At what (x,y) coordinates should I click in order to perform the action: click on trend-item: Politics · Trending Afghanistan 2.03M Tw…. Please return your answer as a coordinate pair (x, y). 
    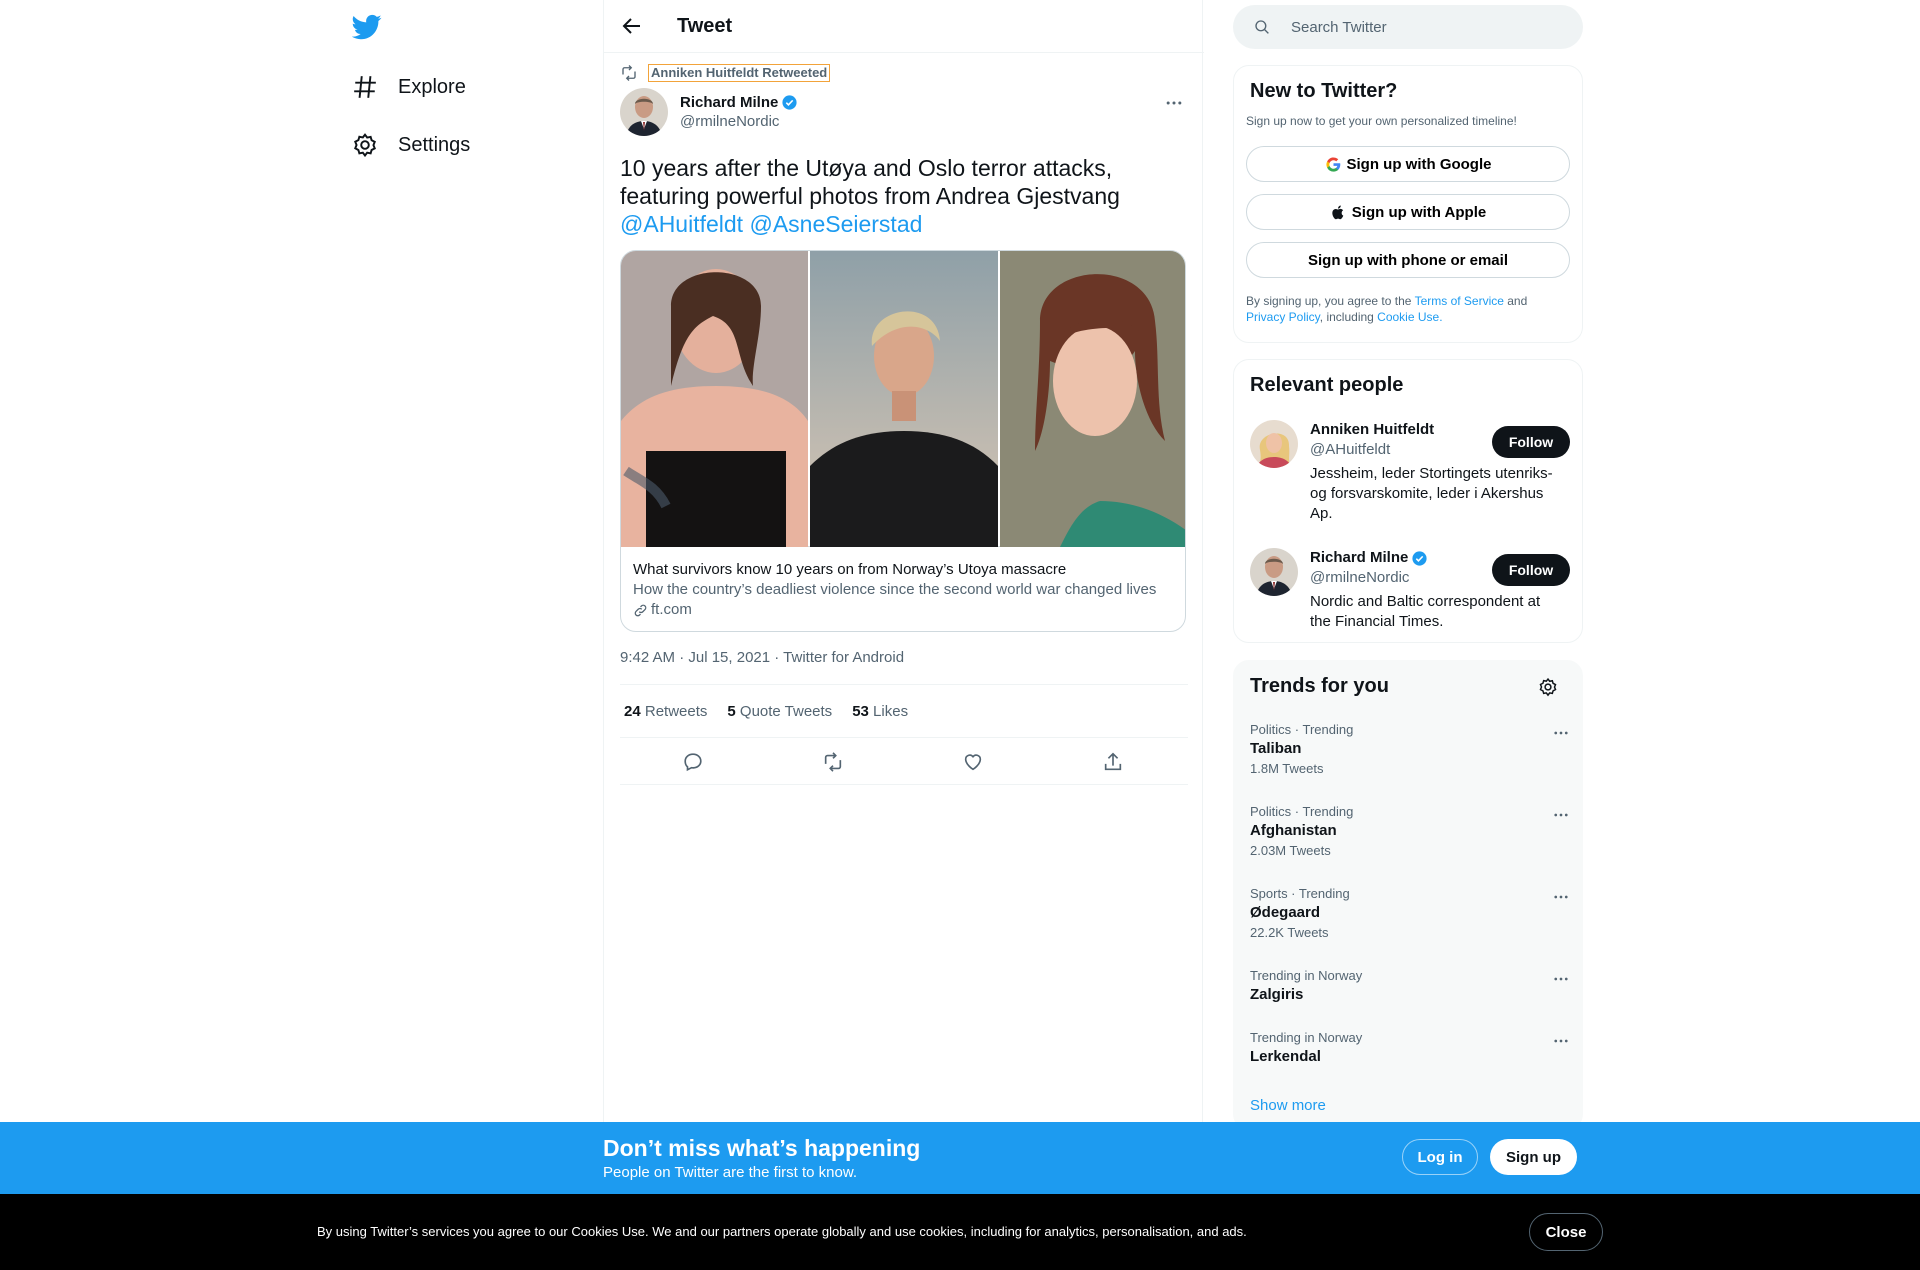
    Looking at the image, I should click on (1410, 832).